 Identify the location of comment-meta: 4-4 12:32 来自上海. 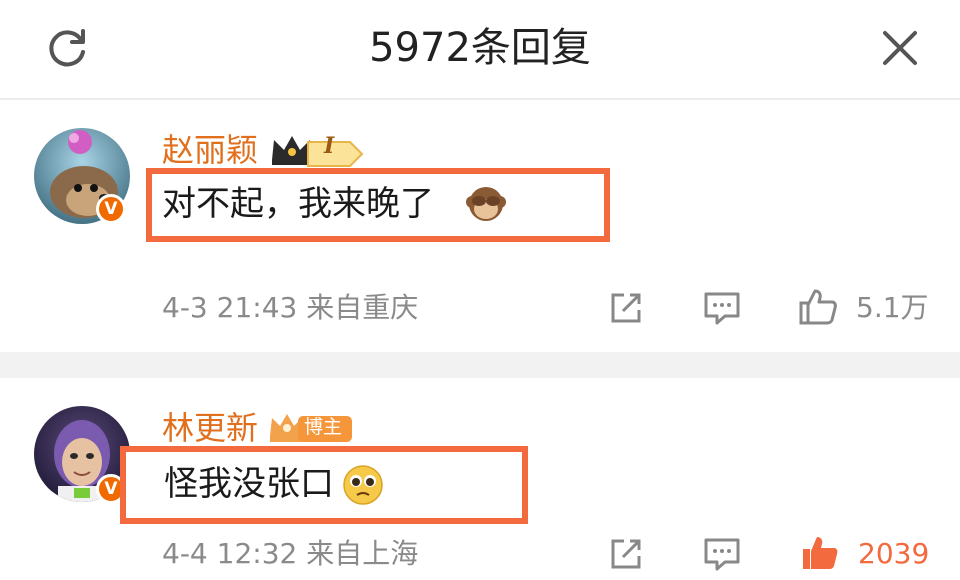
(290, 554).